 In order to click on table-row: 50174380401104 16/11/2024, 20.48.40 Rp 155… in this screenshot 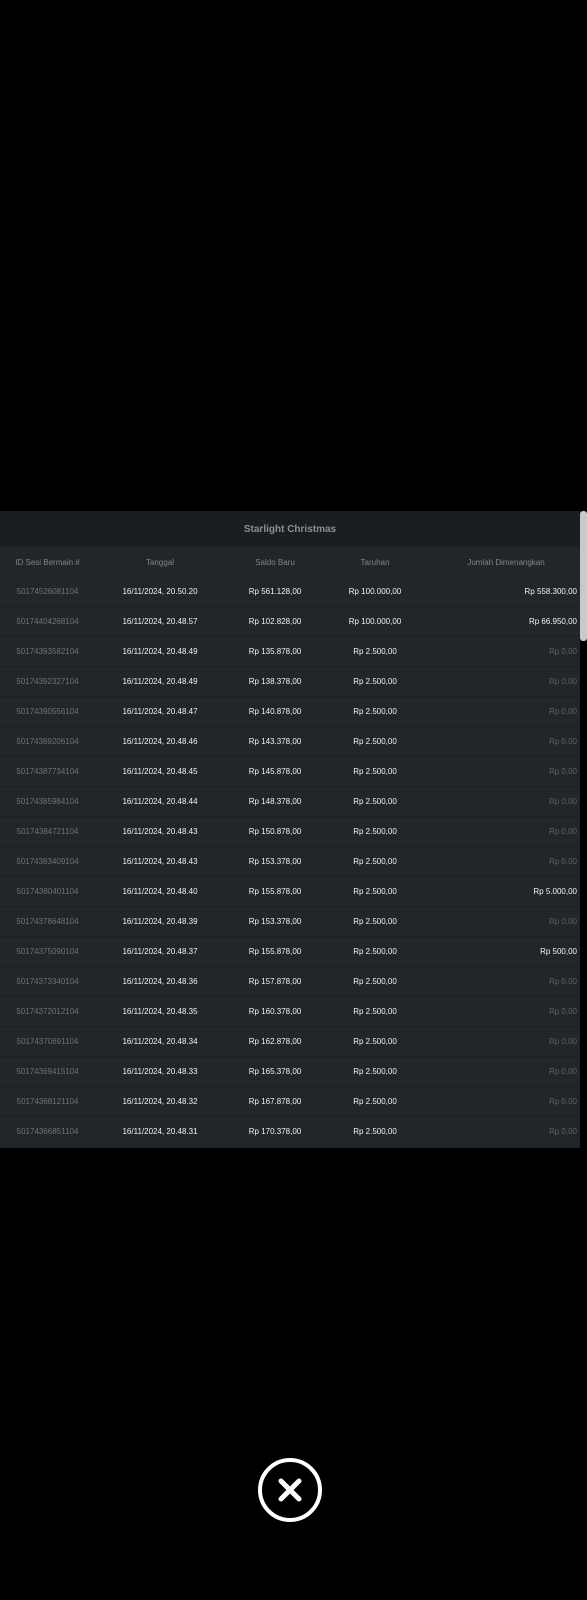, I will do `click(290, 892)`.